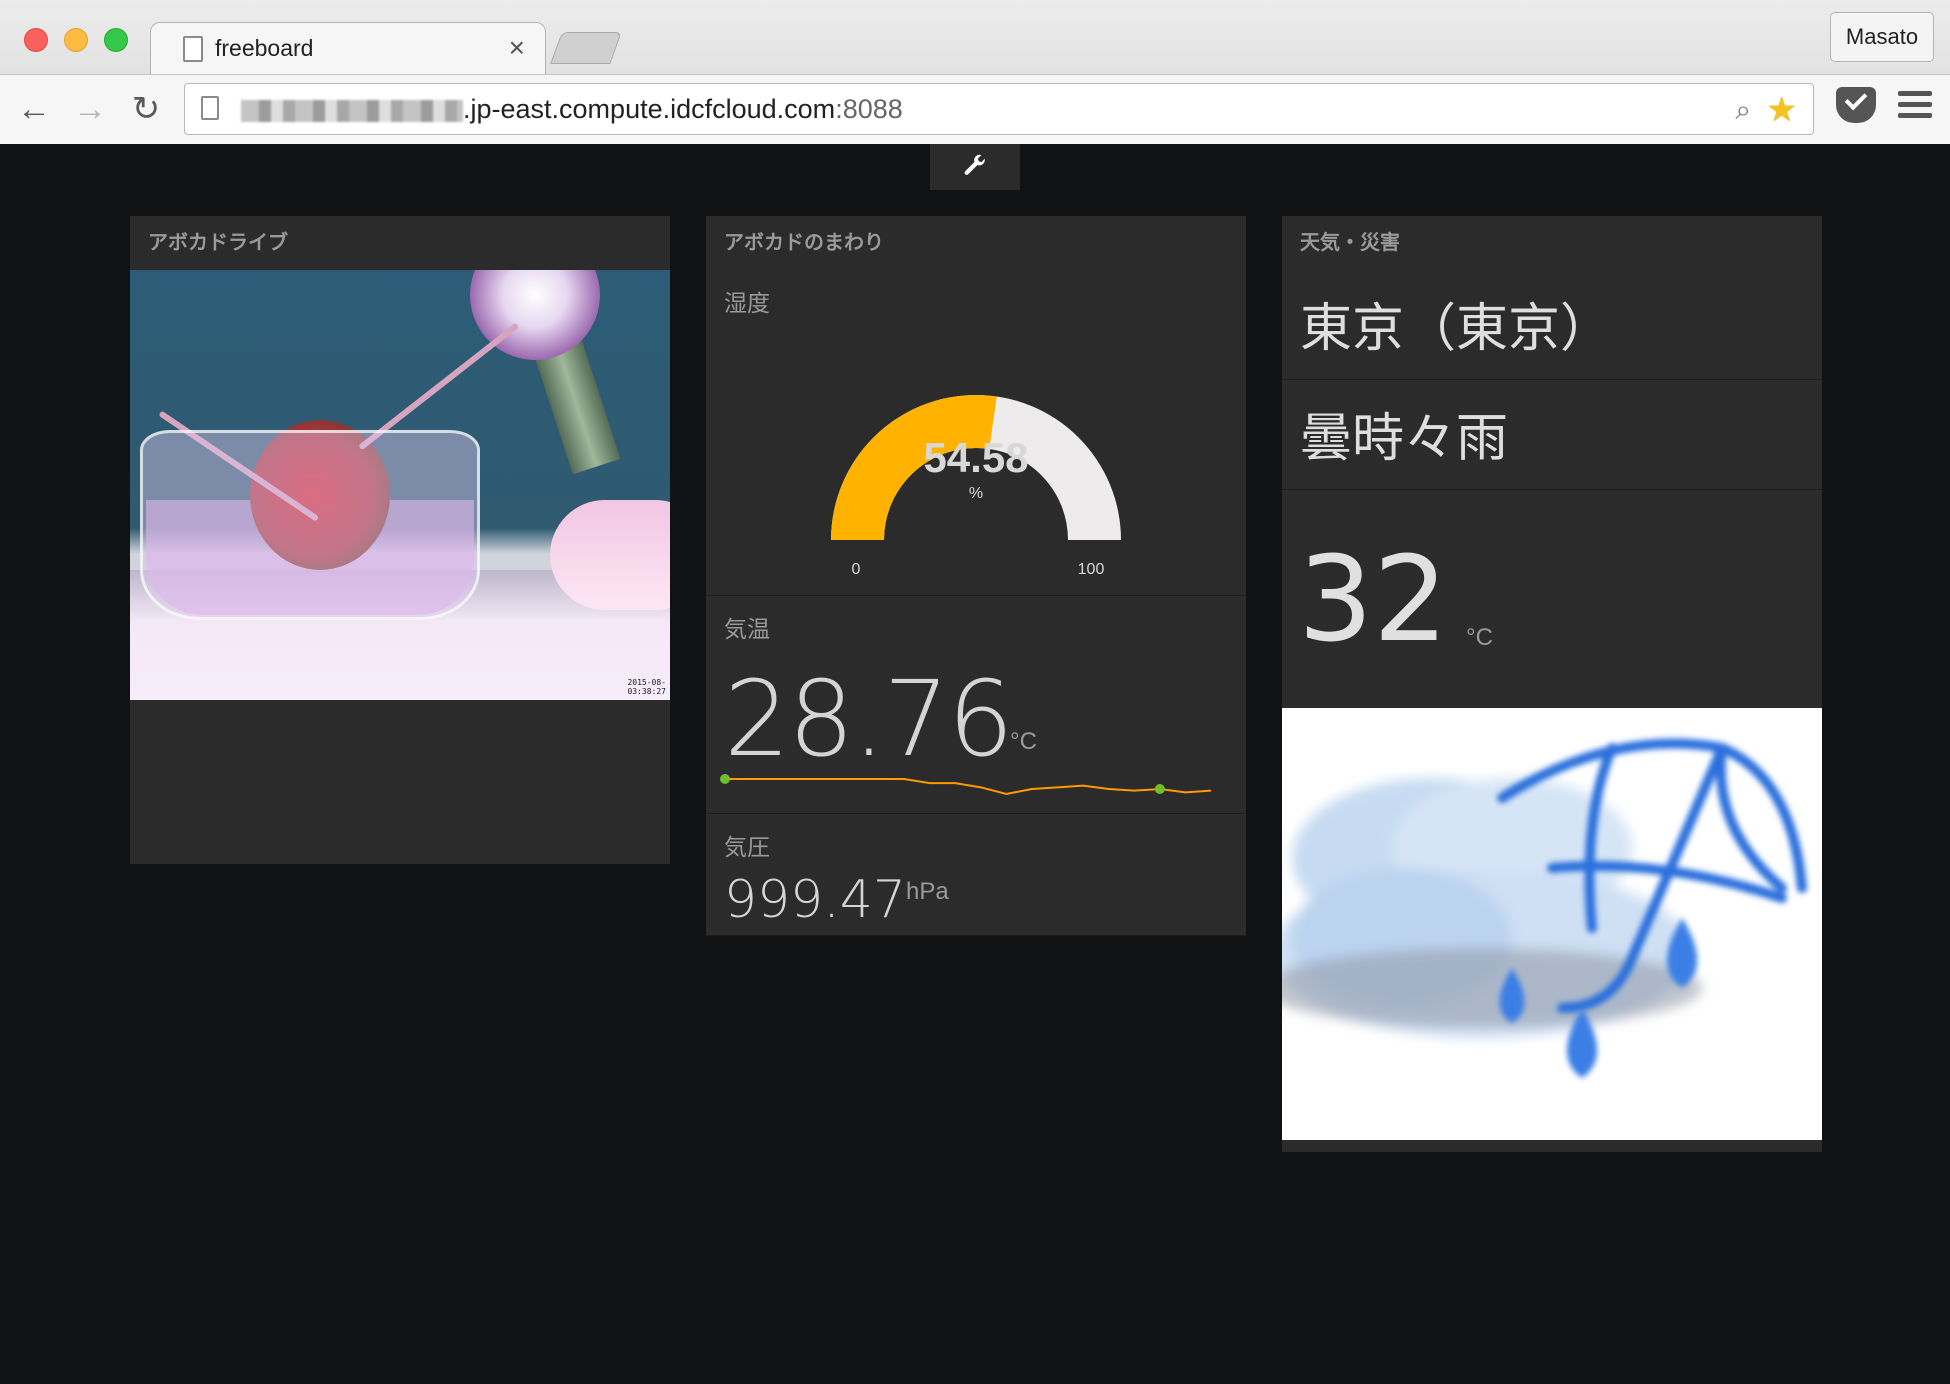 This screenshot has width=1950, height=1384. Describe the element at coordinates (974, 164) in the screenshot. I see `wrench-icon` at that location.